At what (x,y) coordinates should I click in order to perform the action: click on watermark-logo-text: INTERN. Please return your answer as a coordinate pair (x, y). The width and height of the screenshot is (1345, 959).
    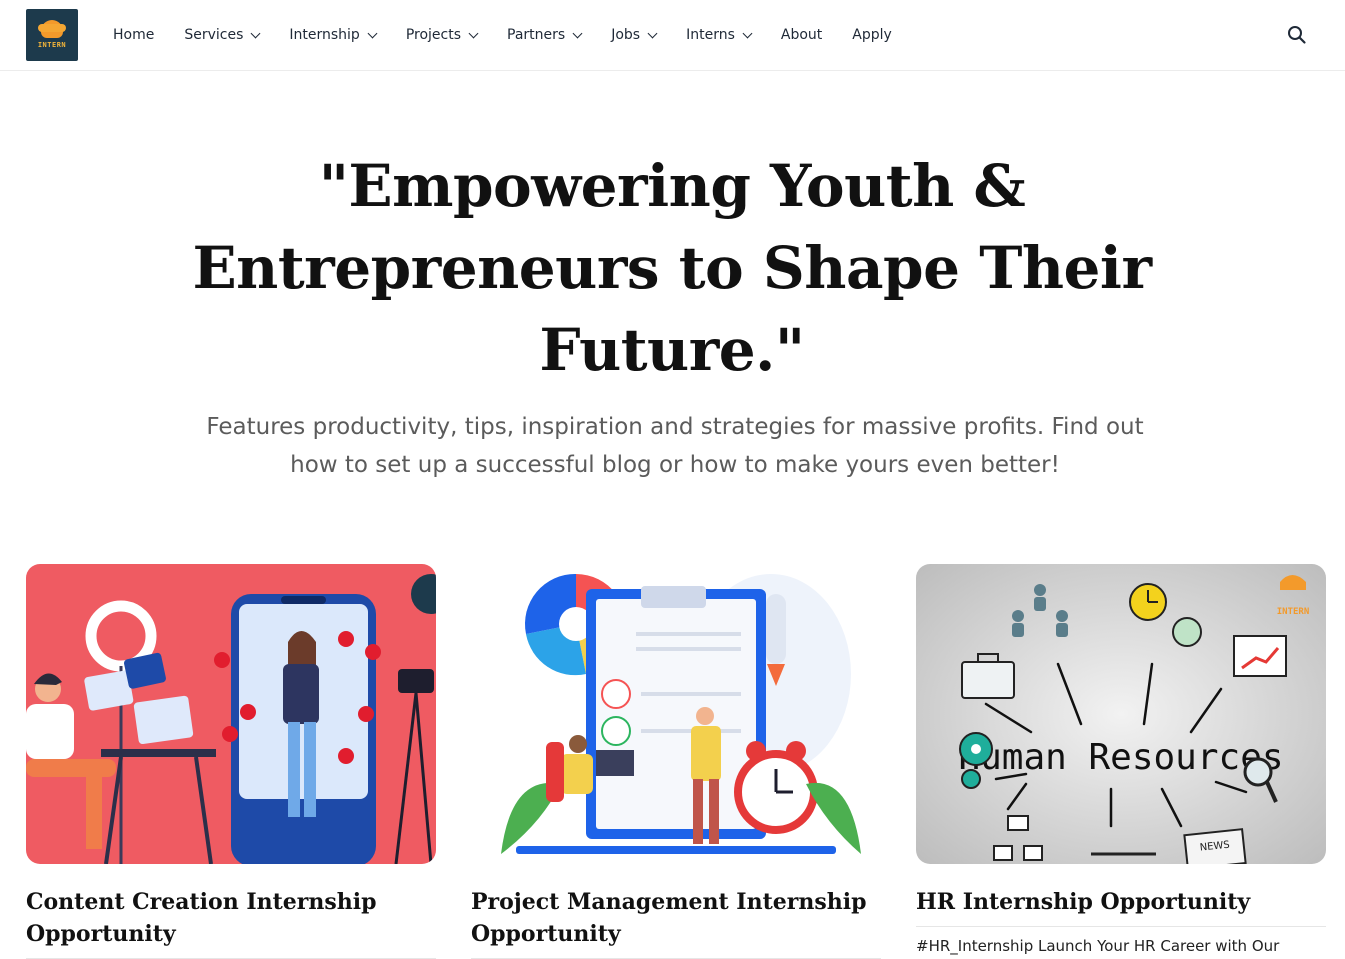
    Looking at the image, I should click on (1293, 612).